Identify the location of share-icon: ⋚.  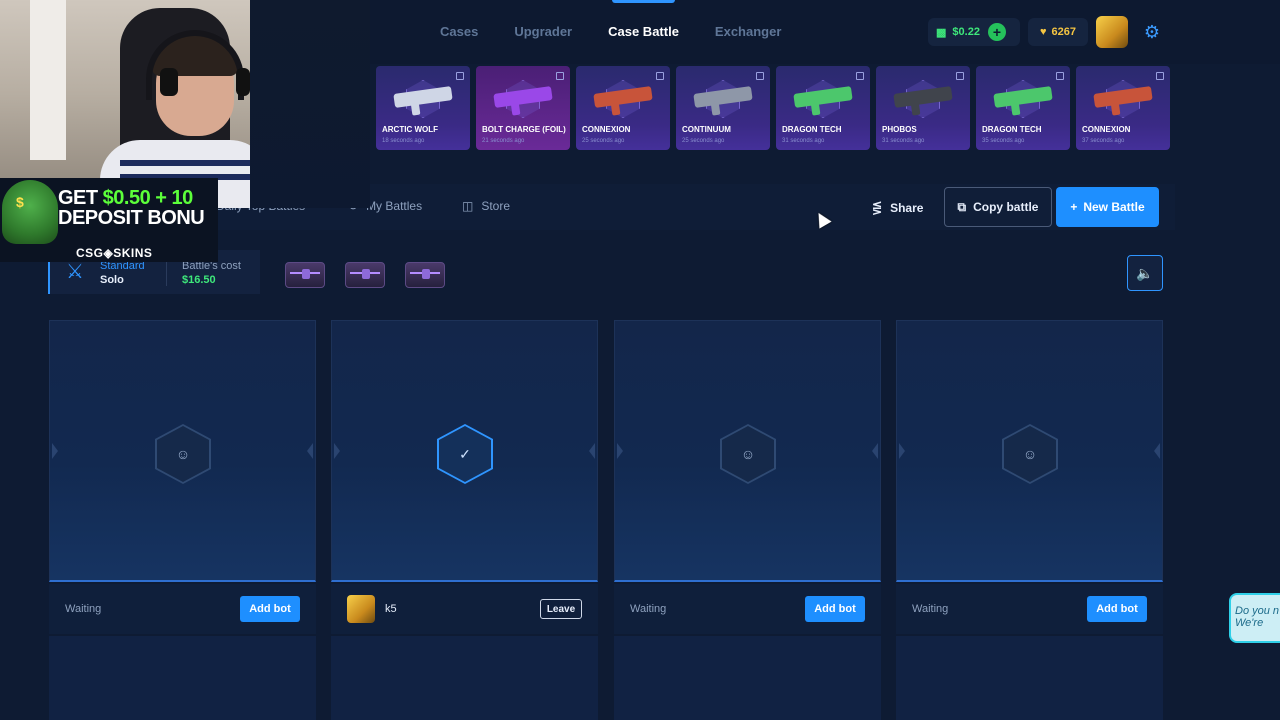
(877, 208).